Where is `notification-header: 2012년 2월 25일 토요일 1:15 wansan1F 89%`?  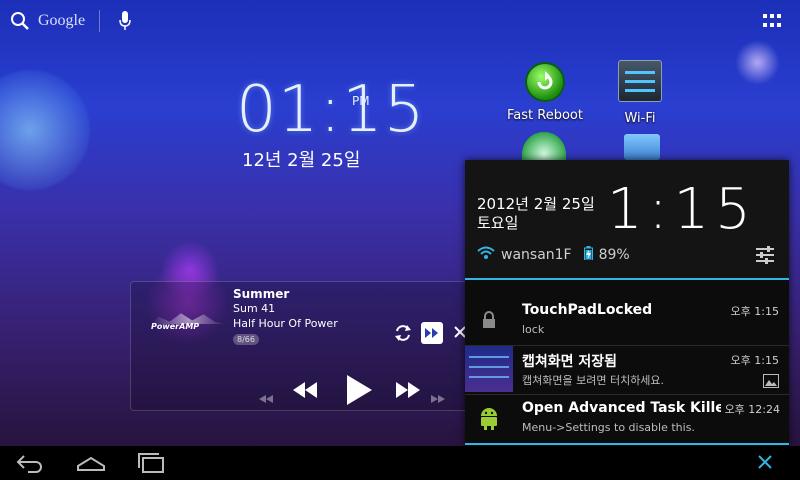
notification-header: 2012년 2월 25일 토요일 1:15 wansan1F 89% is located at coordinates (627, 220).